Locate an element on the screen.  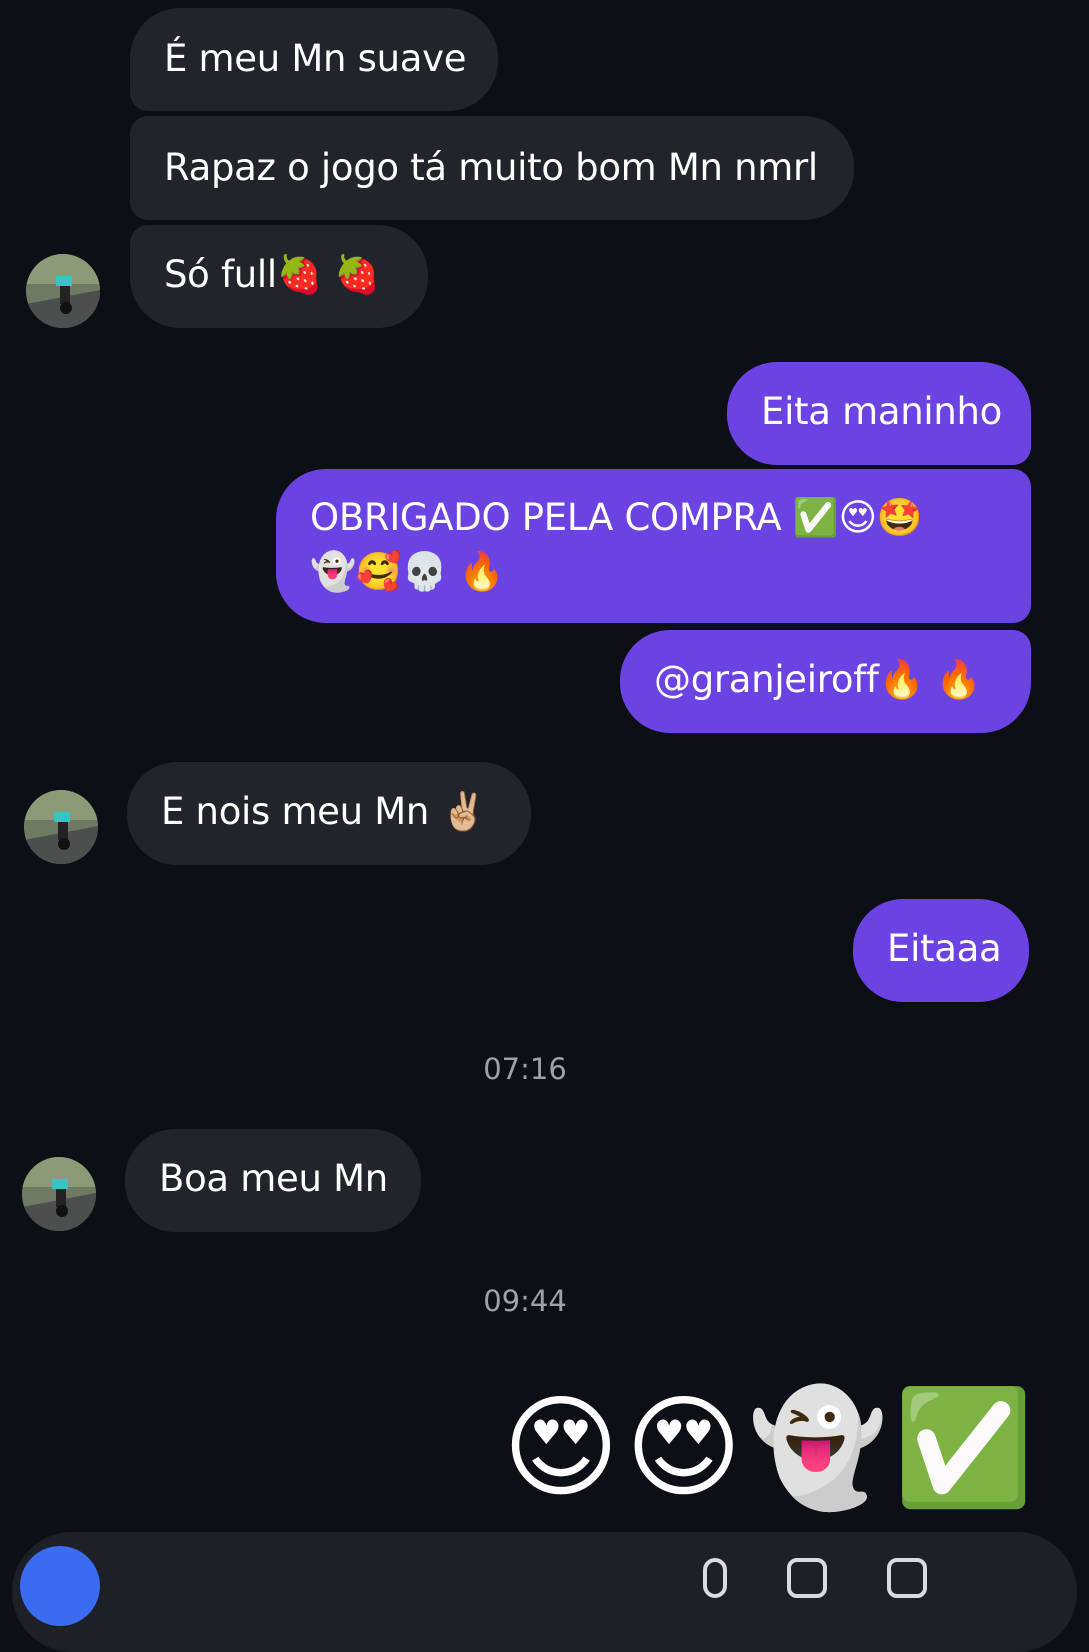
message-incoming: Boa meu Mn is located at coordinates (273, 1180).